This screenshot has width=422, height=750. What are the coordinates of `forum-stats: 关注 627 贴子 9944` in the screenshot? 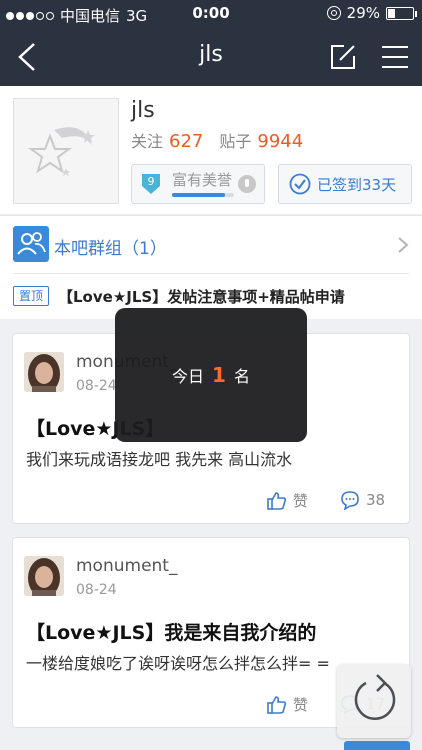 It's located at (225, 140).